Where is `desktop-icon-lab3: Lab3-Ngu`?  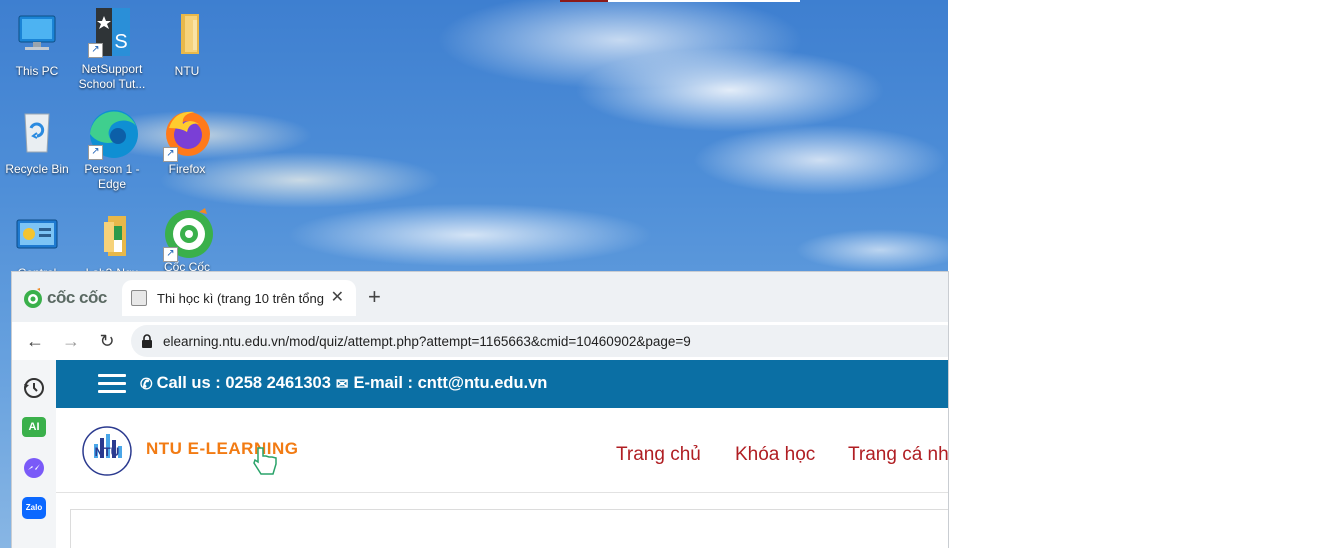
desktop-icon-lab3: Lab3-Ngu is located at coordinates (112, 246).